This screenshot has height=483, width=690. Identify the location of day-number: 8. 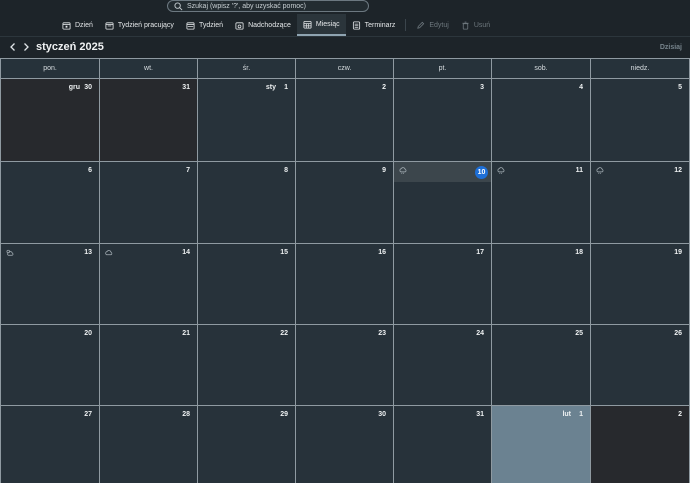
(286, 170).